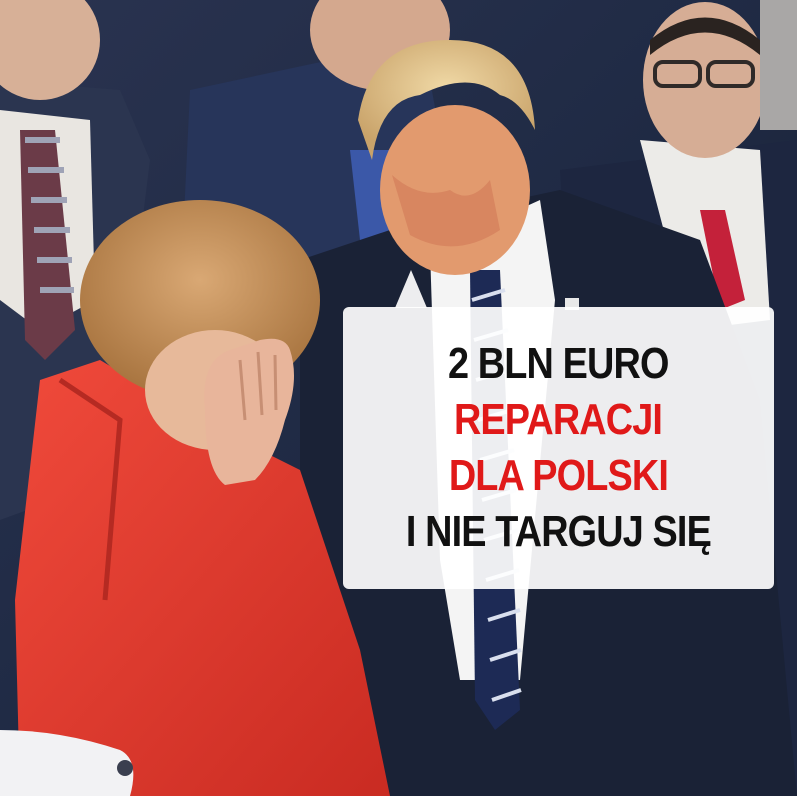 This screenshot has width=797, height=796. What do you see at coordinates (411, 289) in the screenshot?
I see `speech-bubble-tail` at bounding box center [411, 289].